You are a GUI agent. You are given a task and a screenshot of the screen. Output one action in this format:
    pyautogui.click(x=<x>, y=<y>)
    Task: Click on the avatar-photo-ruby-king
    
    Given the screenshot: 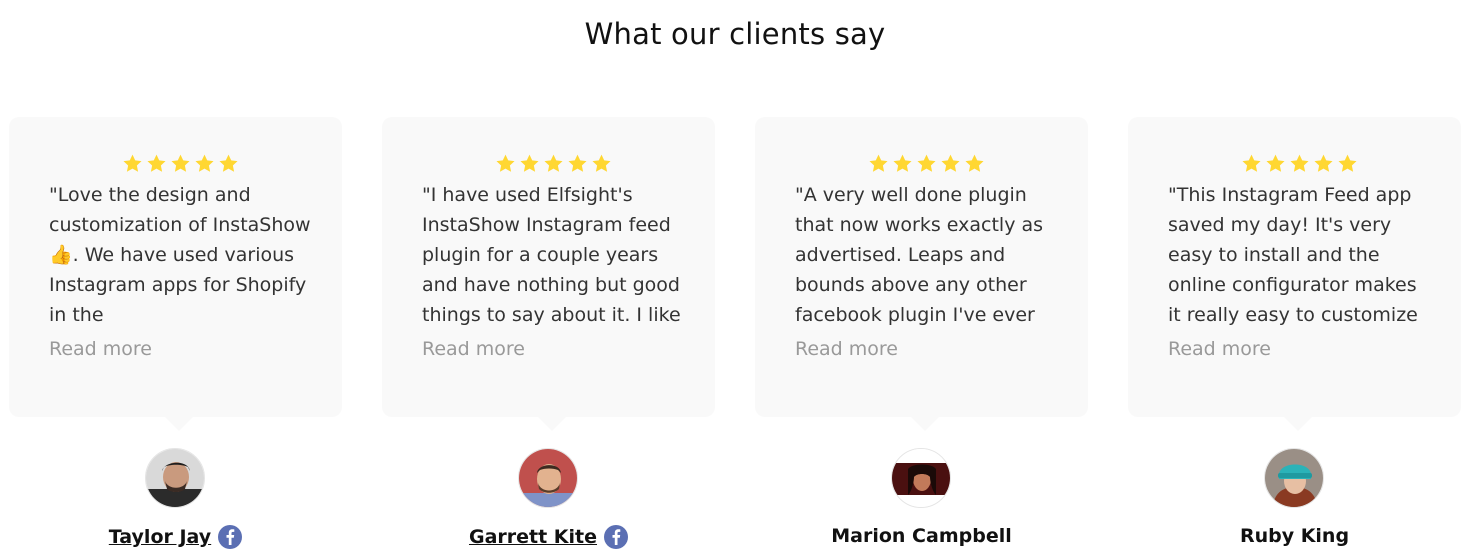 What is the action you would take?
    pyautogui.click(x=1294, y=478)
    